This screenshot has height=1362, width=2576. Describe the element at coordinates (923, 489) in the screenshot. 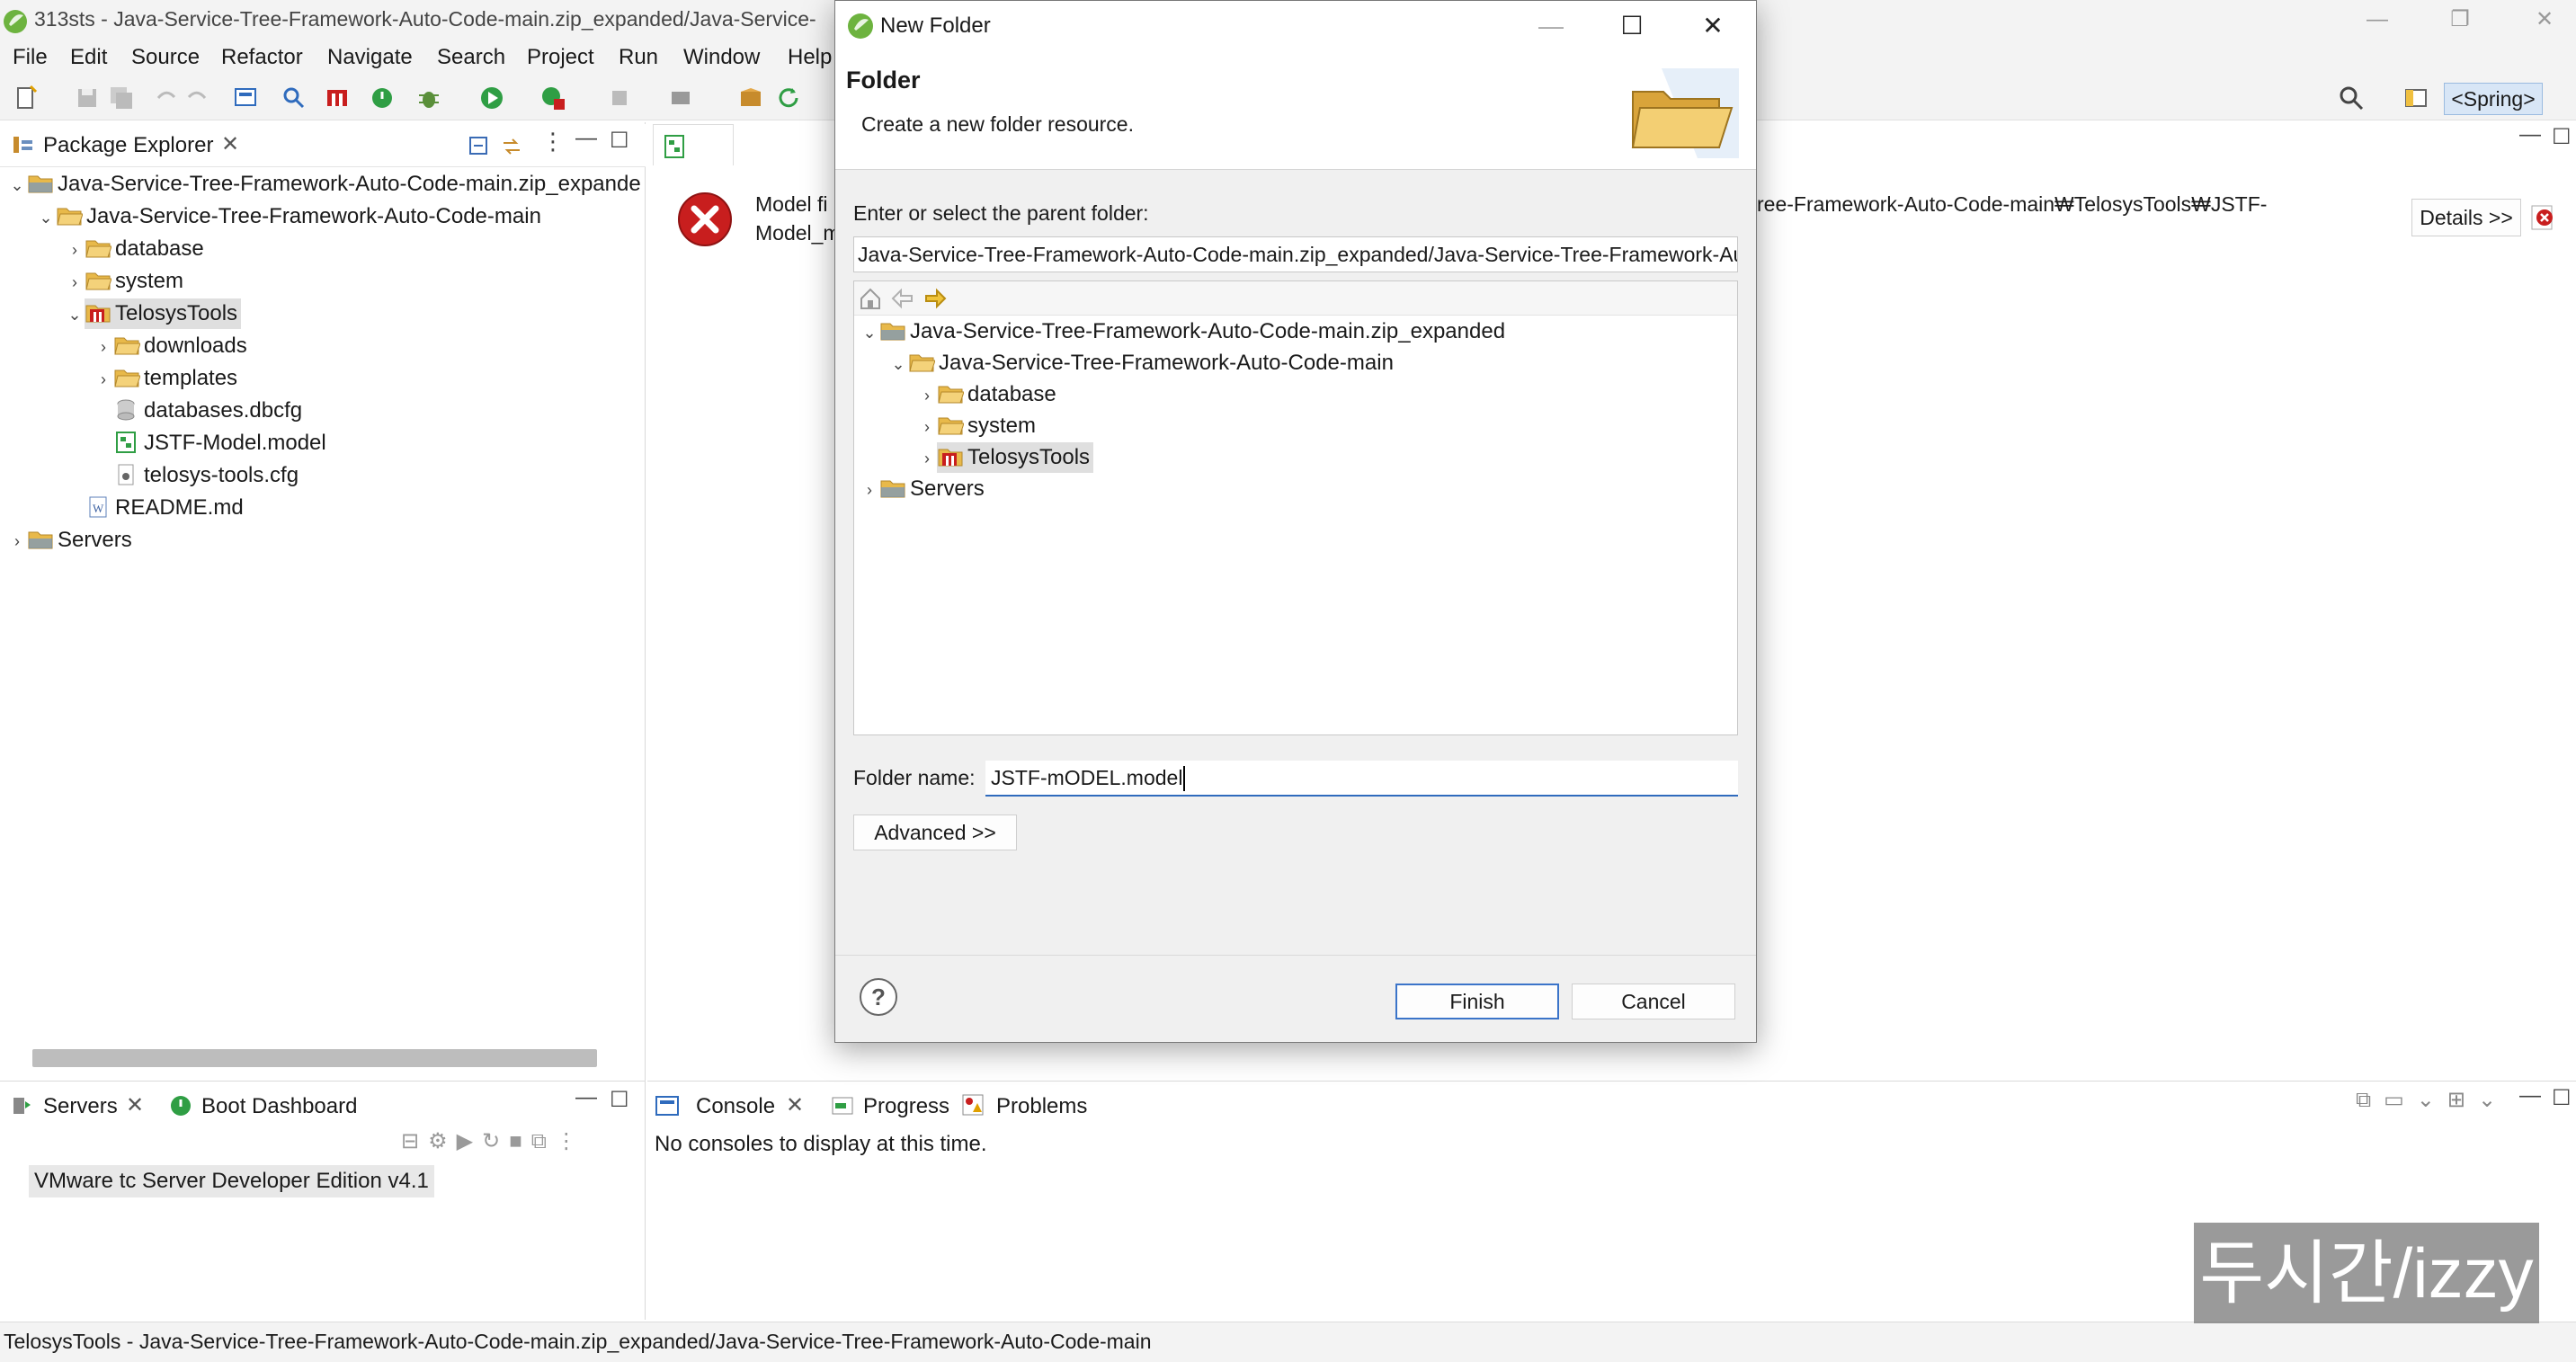

I see `dialog-tree-item-servers: › Servers` at that location.